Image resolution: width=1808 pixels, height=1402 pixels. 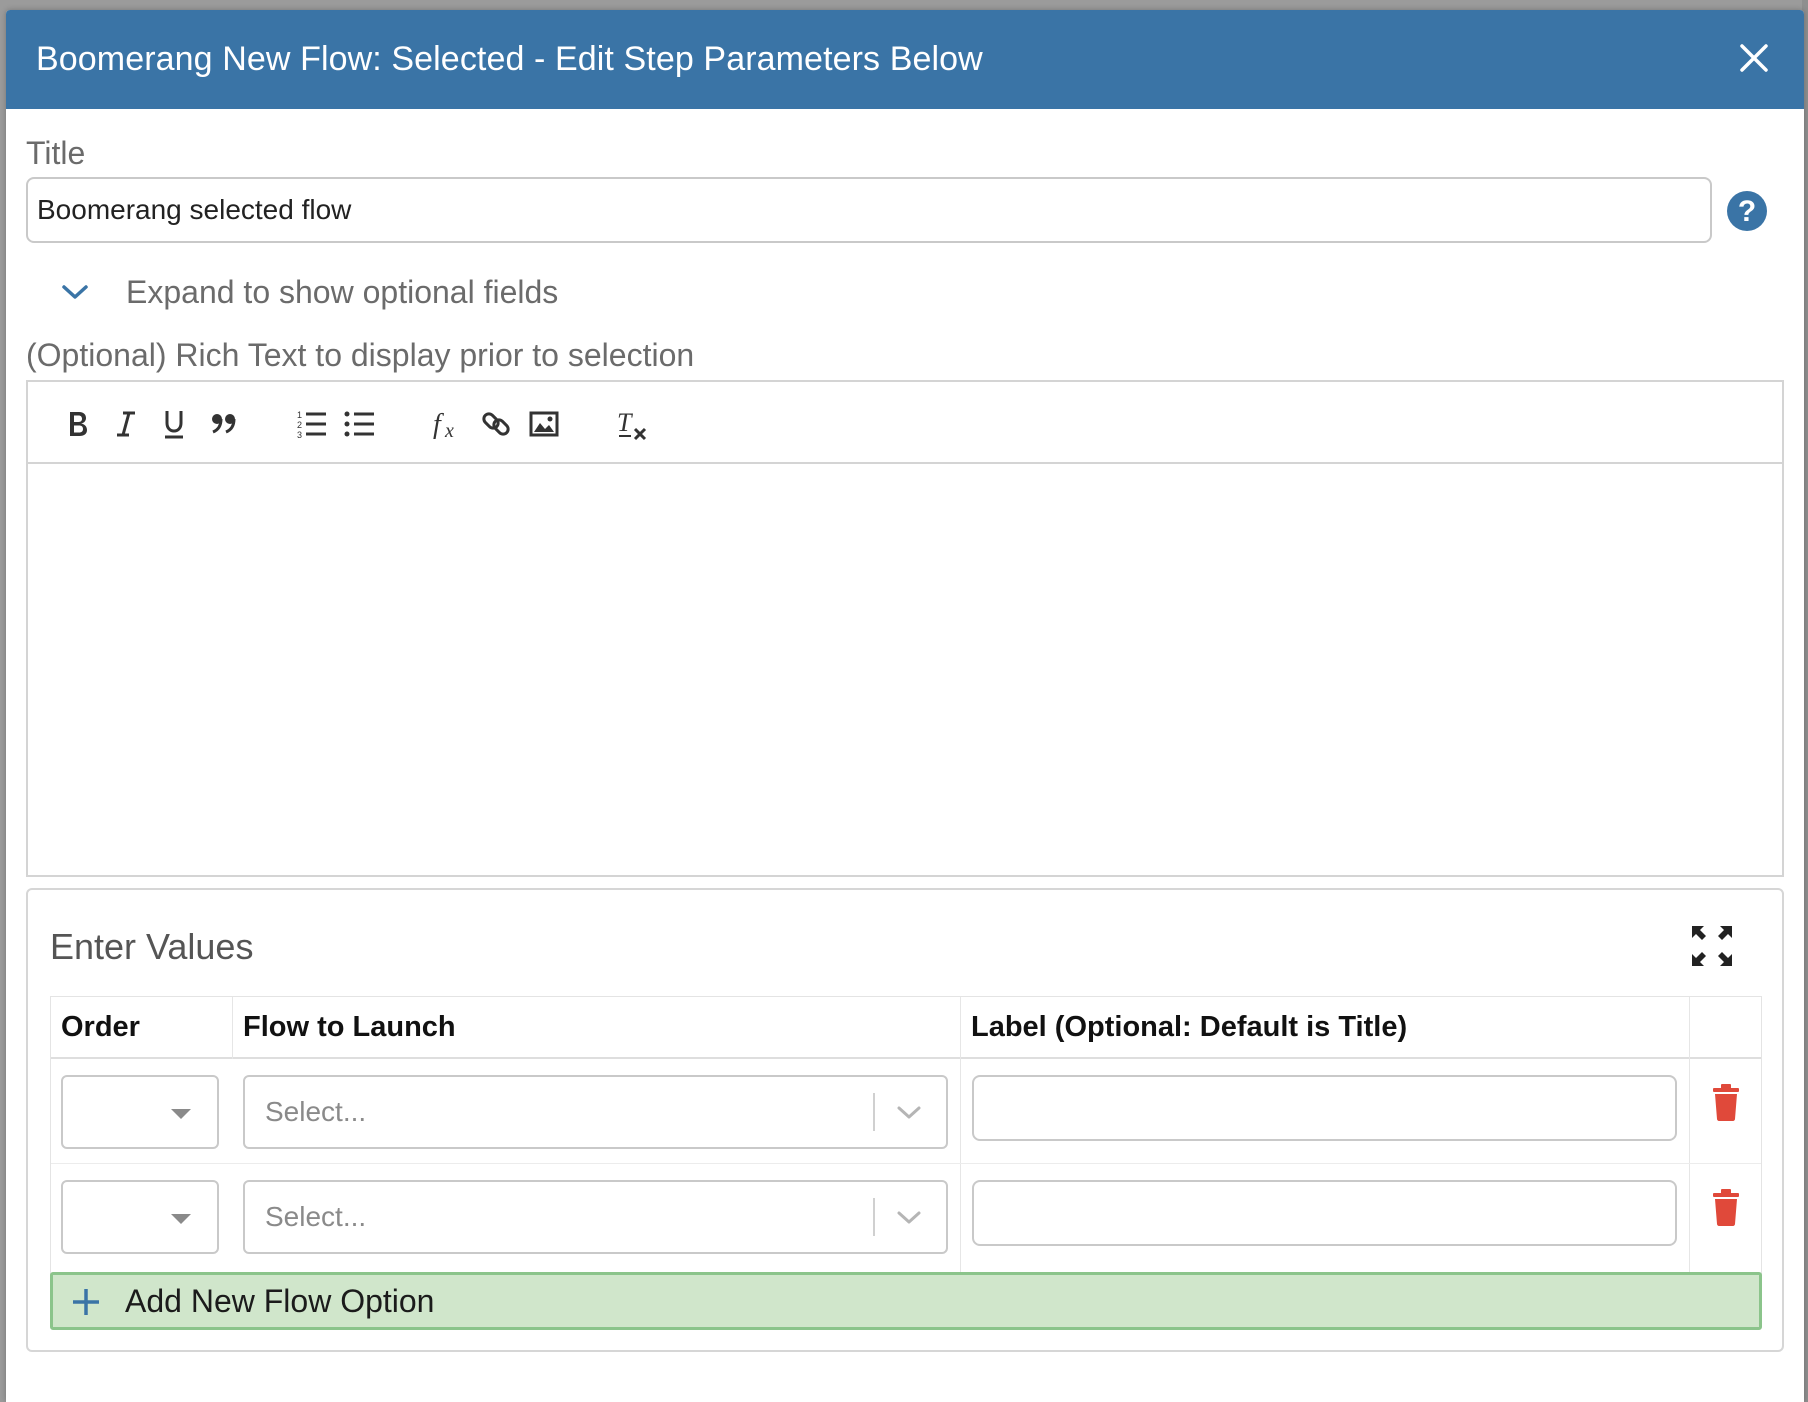 I want to click on close-icon, so click(x=1754, y=58).